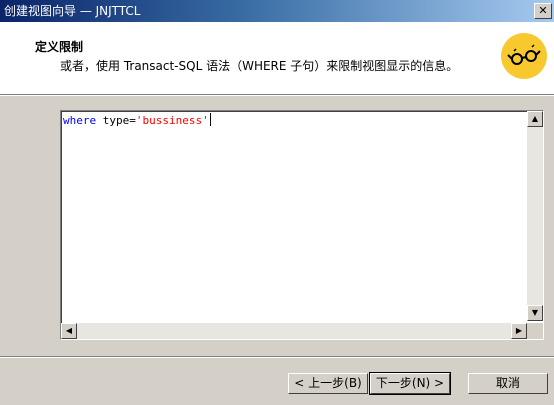 This screenshot has width=554, height=405. Describe the element at coordinates (328, 383) in the screenshot. I see `back-button: < 上一步(B)` at that location.